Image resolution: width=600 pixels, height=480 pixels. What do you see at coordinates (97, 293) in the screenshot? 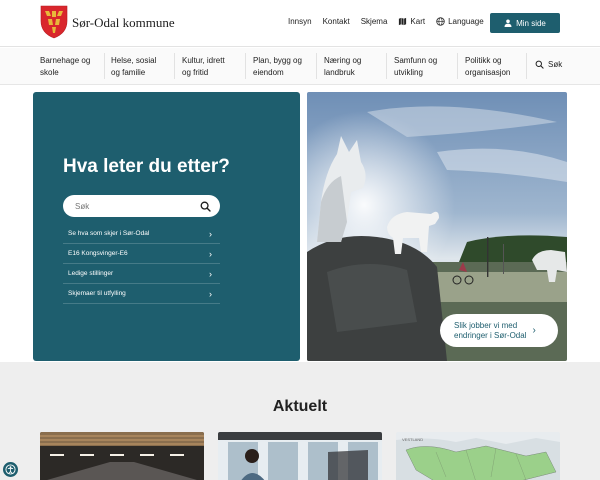
I see `quick-link-label: Skjemaer til utfylling` at bounding box center [97, 293].